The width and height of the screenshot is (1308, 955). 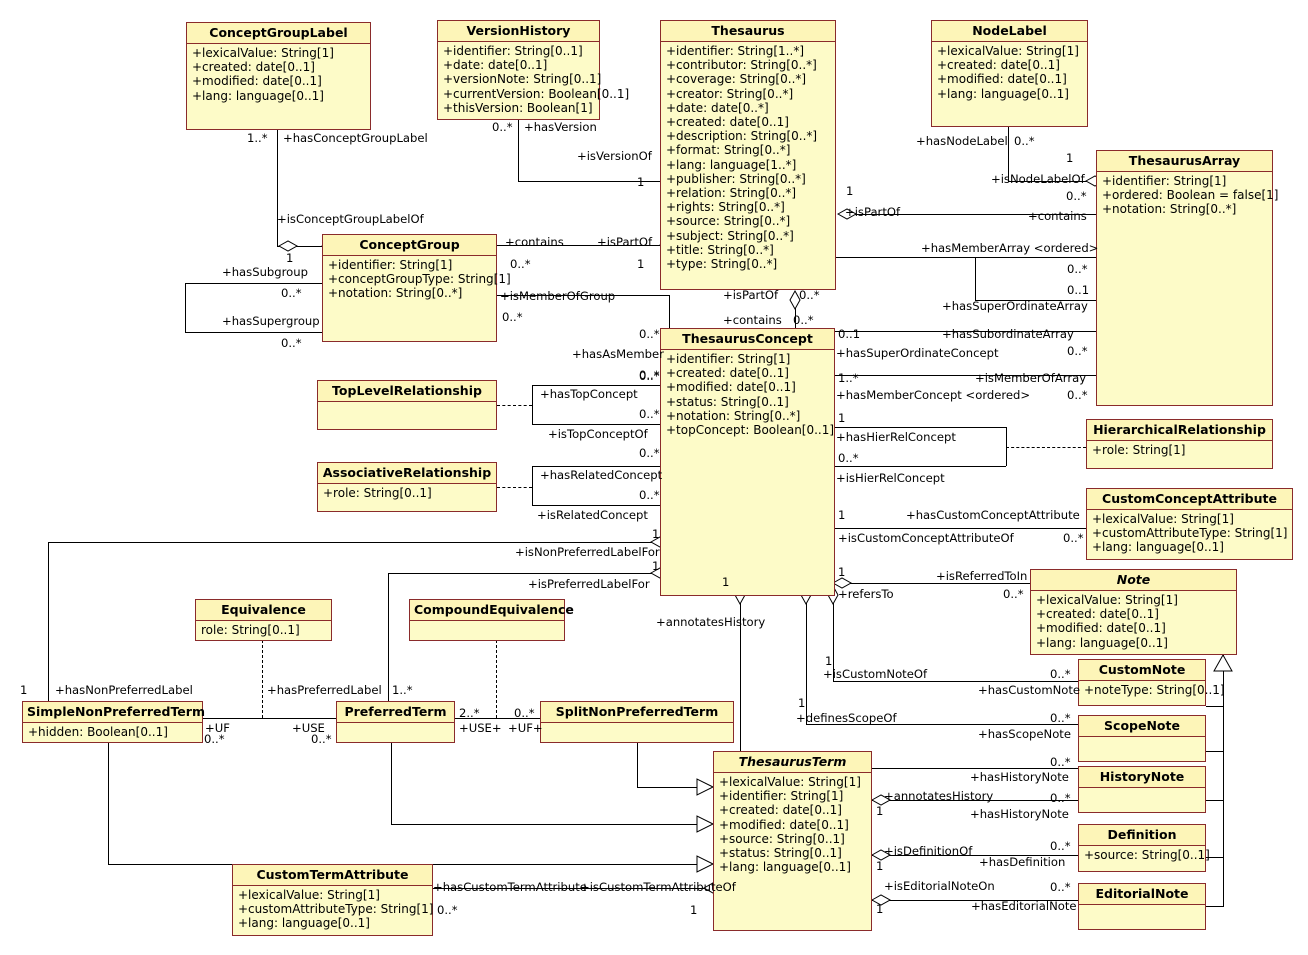 I want to click on class-attributes: +source: String[0..1], so click(x=1144, y=855).